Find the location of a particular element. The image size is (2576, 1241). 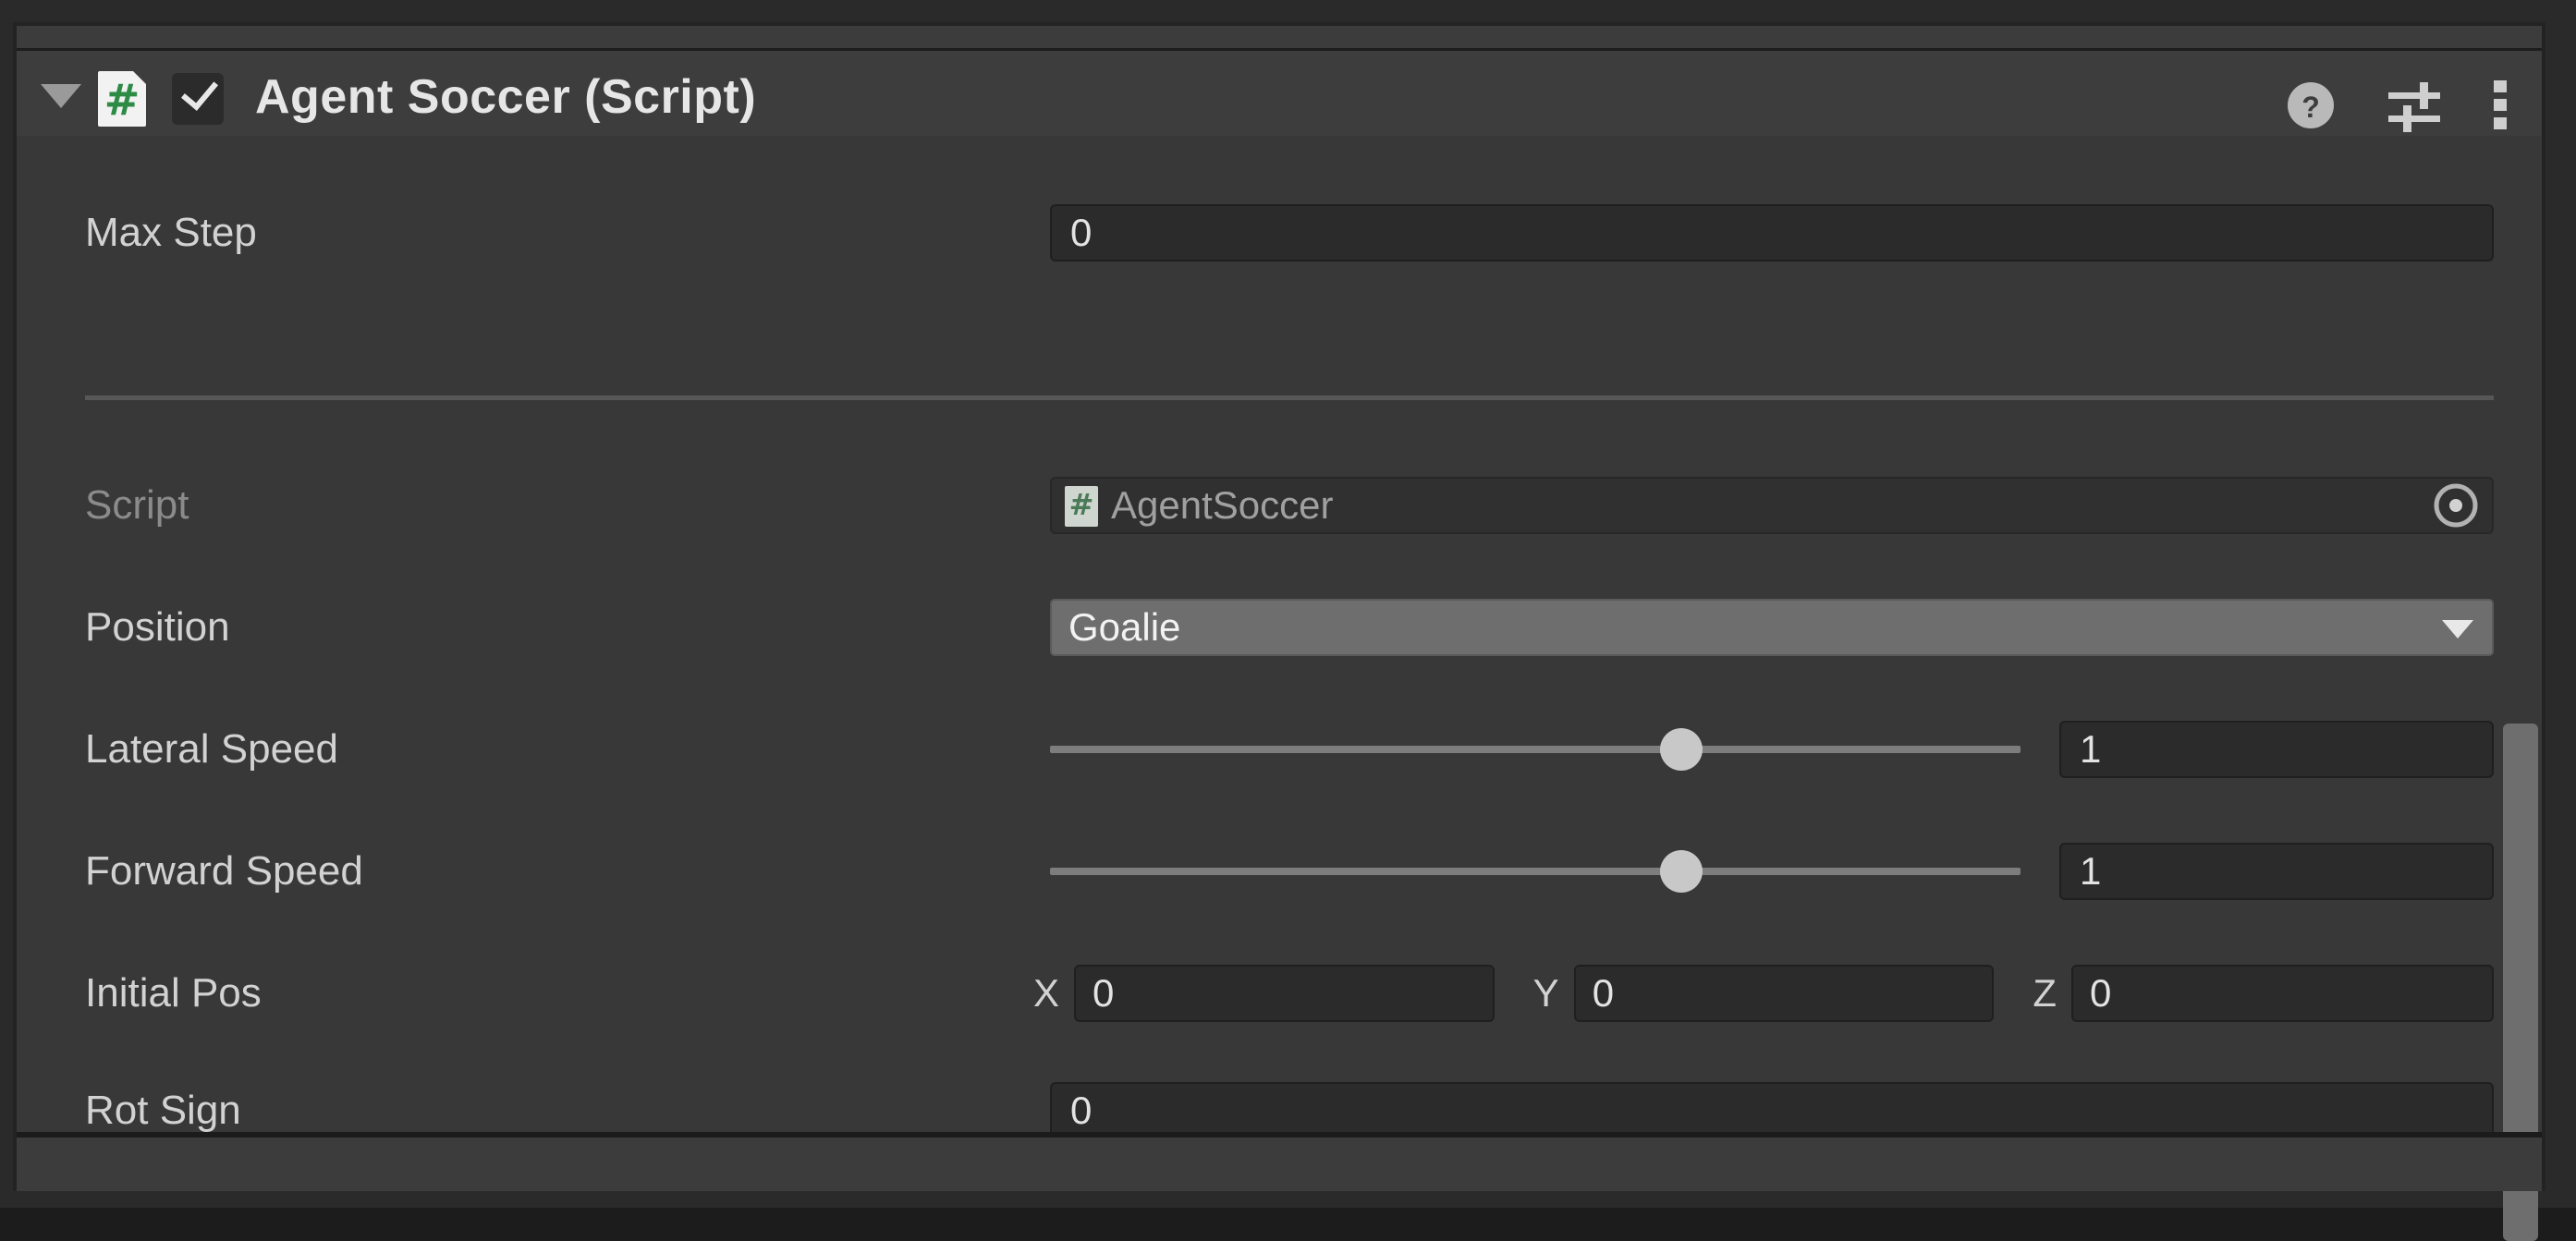

initial-pos-x-value: 0 is located at coordinates (1104, 993).